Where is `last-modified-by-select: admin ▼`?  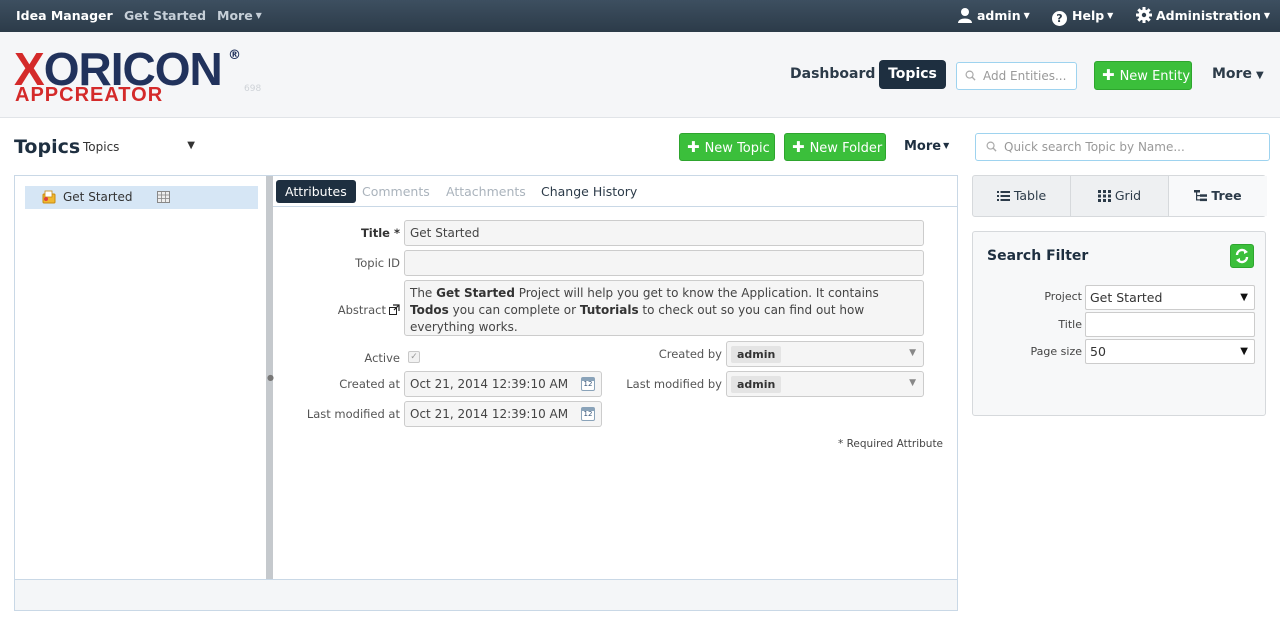
last-modified-by-select: admin ▼ is located at coordinates (825, 384).